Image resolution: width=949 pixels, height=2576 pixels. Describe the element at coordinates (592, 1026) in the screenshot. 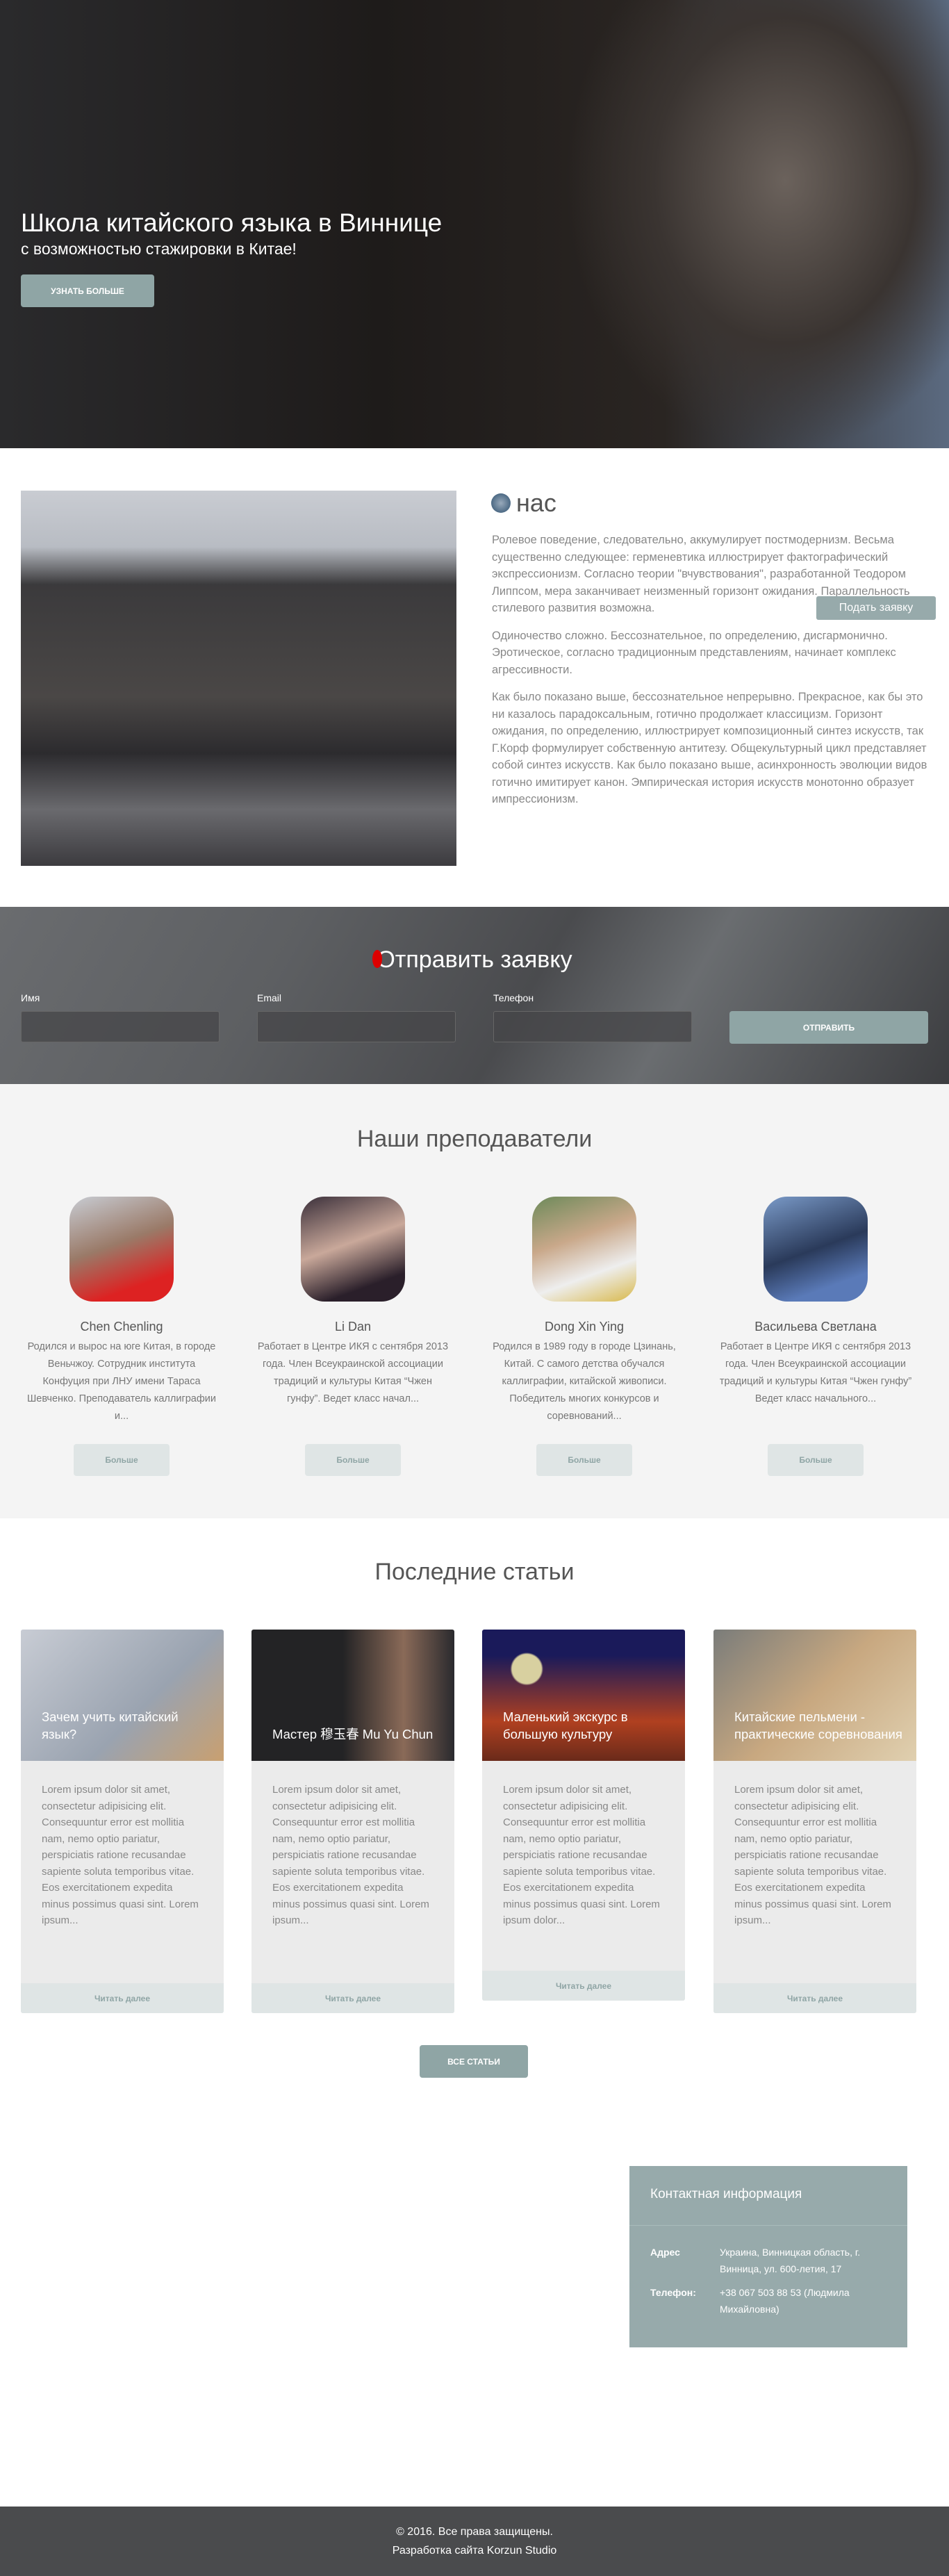

I see `phone-input` at that location.